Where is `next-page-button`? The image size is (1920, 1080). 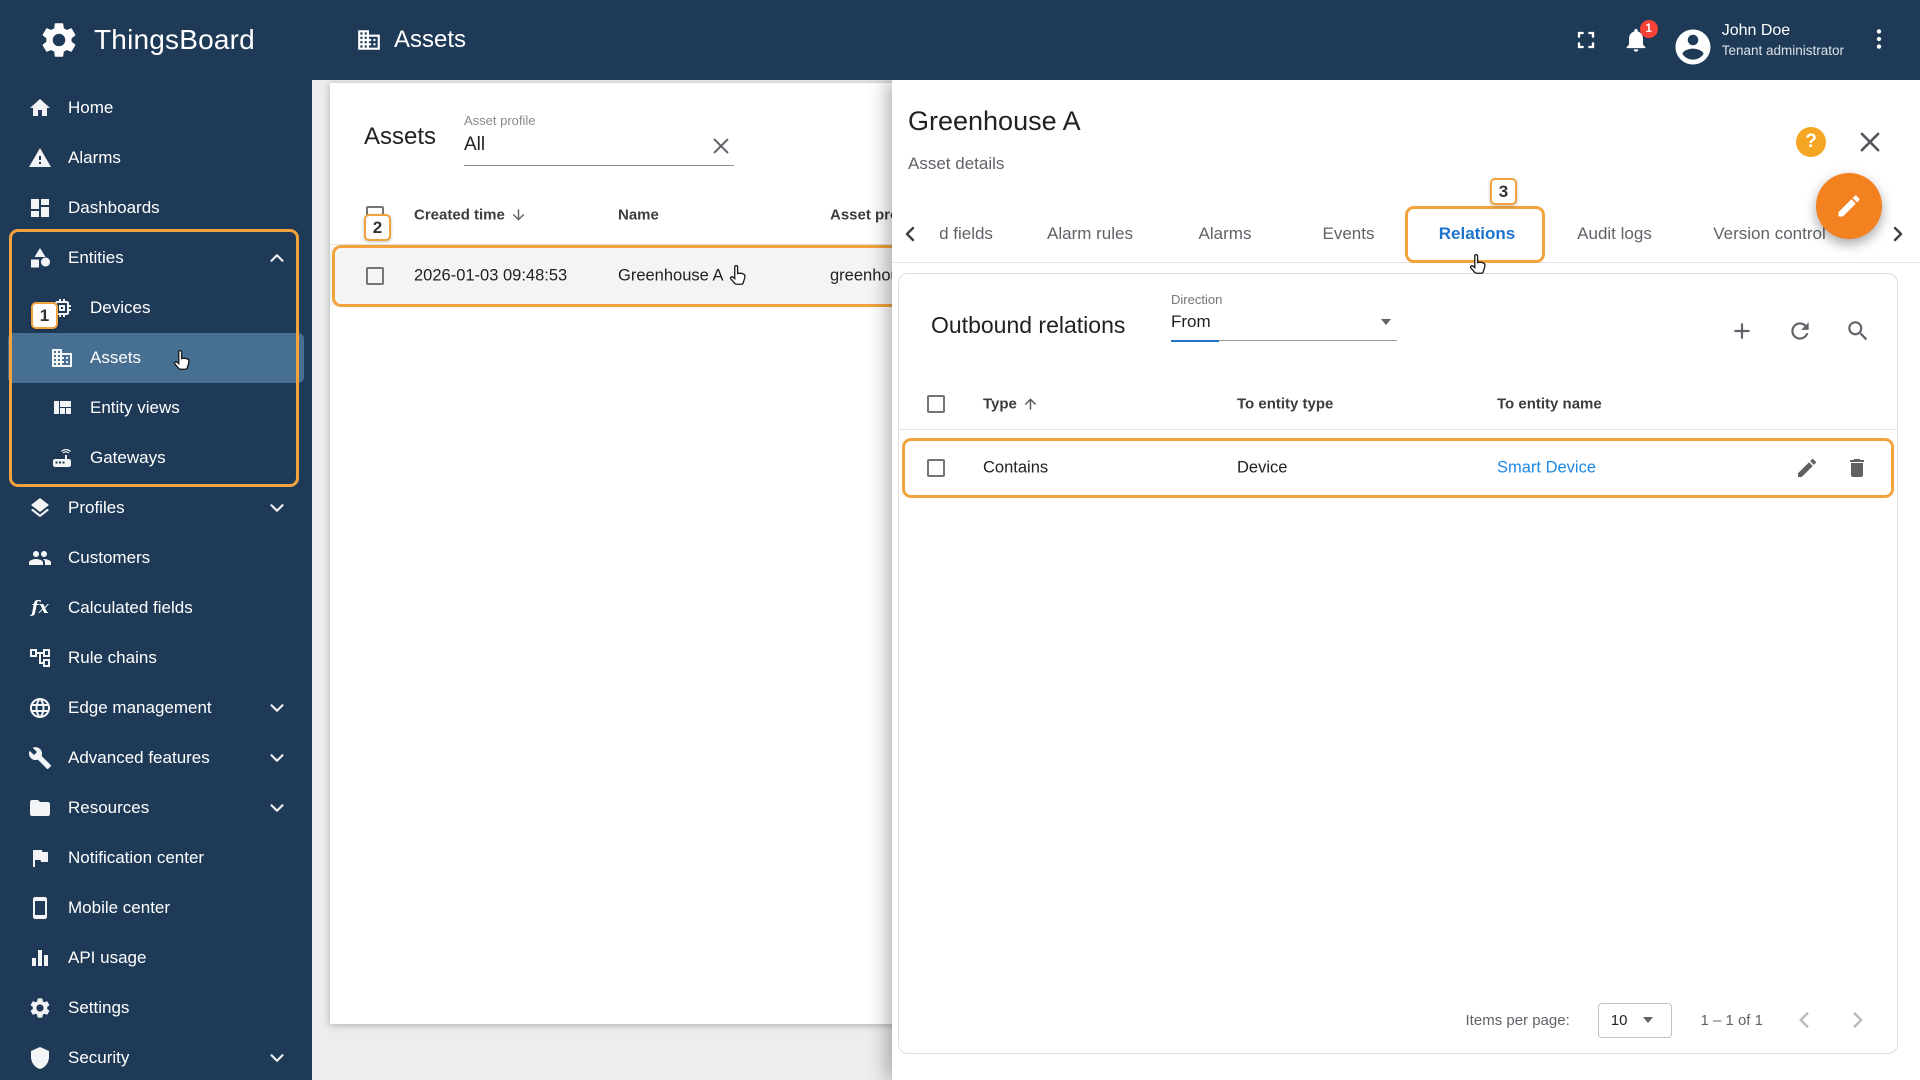 next-page-button is located at coordinates (1858, 1020).